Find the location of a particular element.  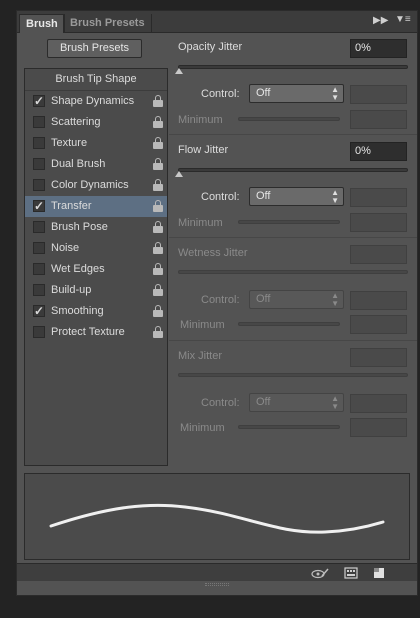

resize-grip is located at coordinates (217, 584).